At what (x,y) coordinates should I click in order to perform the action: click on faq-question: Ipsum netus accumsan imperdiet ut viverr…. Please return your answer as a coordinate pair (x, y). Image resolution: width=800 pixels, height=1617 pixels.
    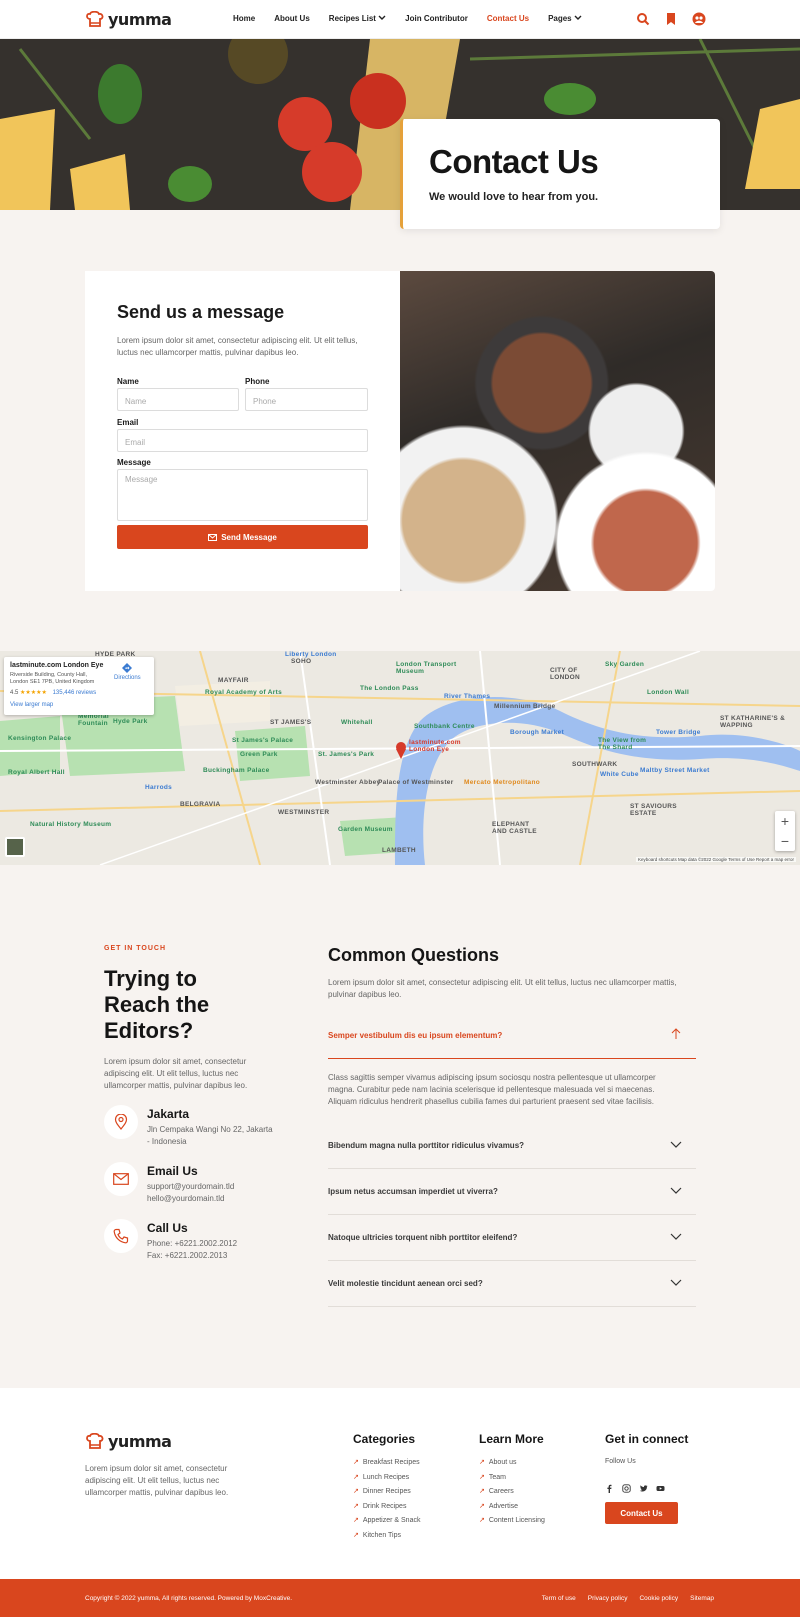
    Looking at the image, I should click on (512, 1192).